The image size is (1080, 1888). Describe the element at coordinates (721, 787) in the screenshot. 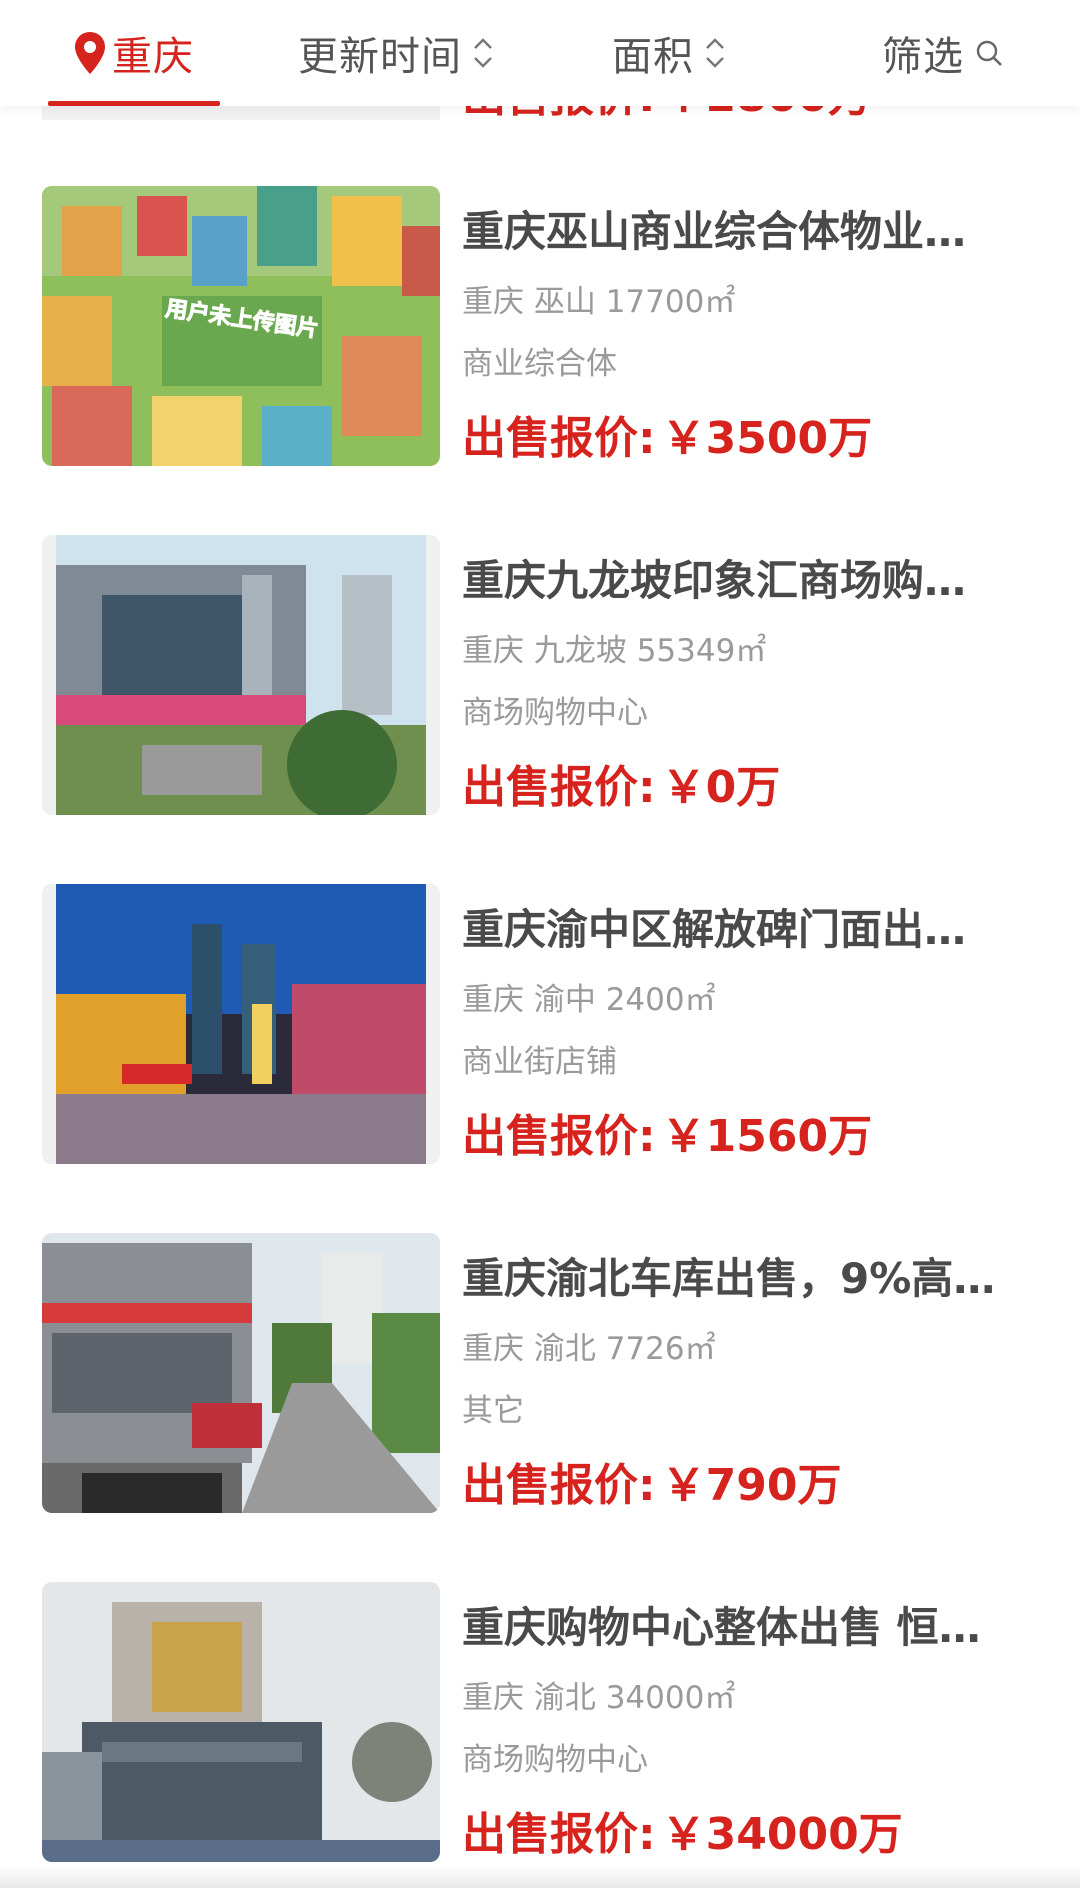

I see `price-value: ￥0万` at that location.